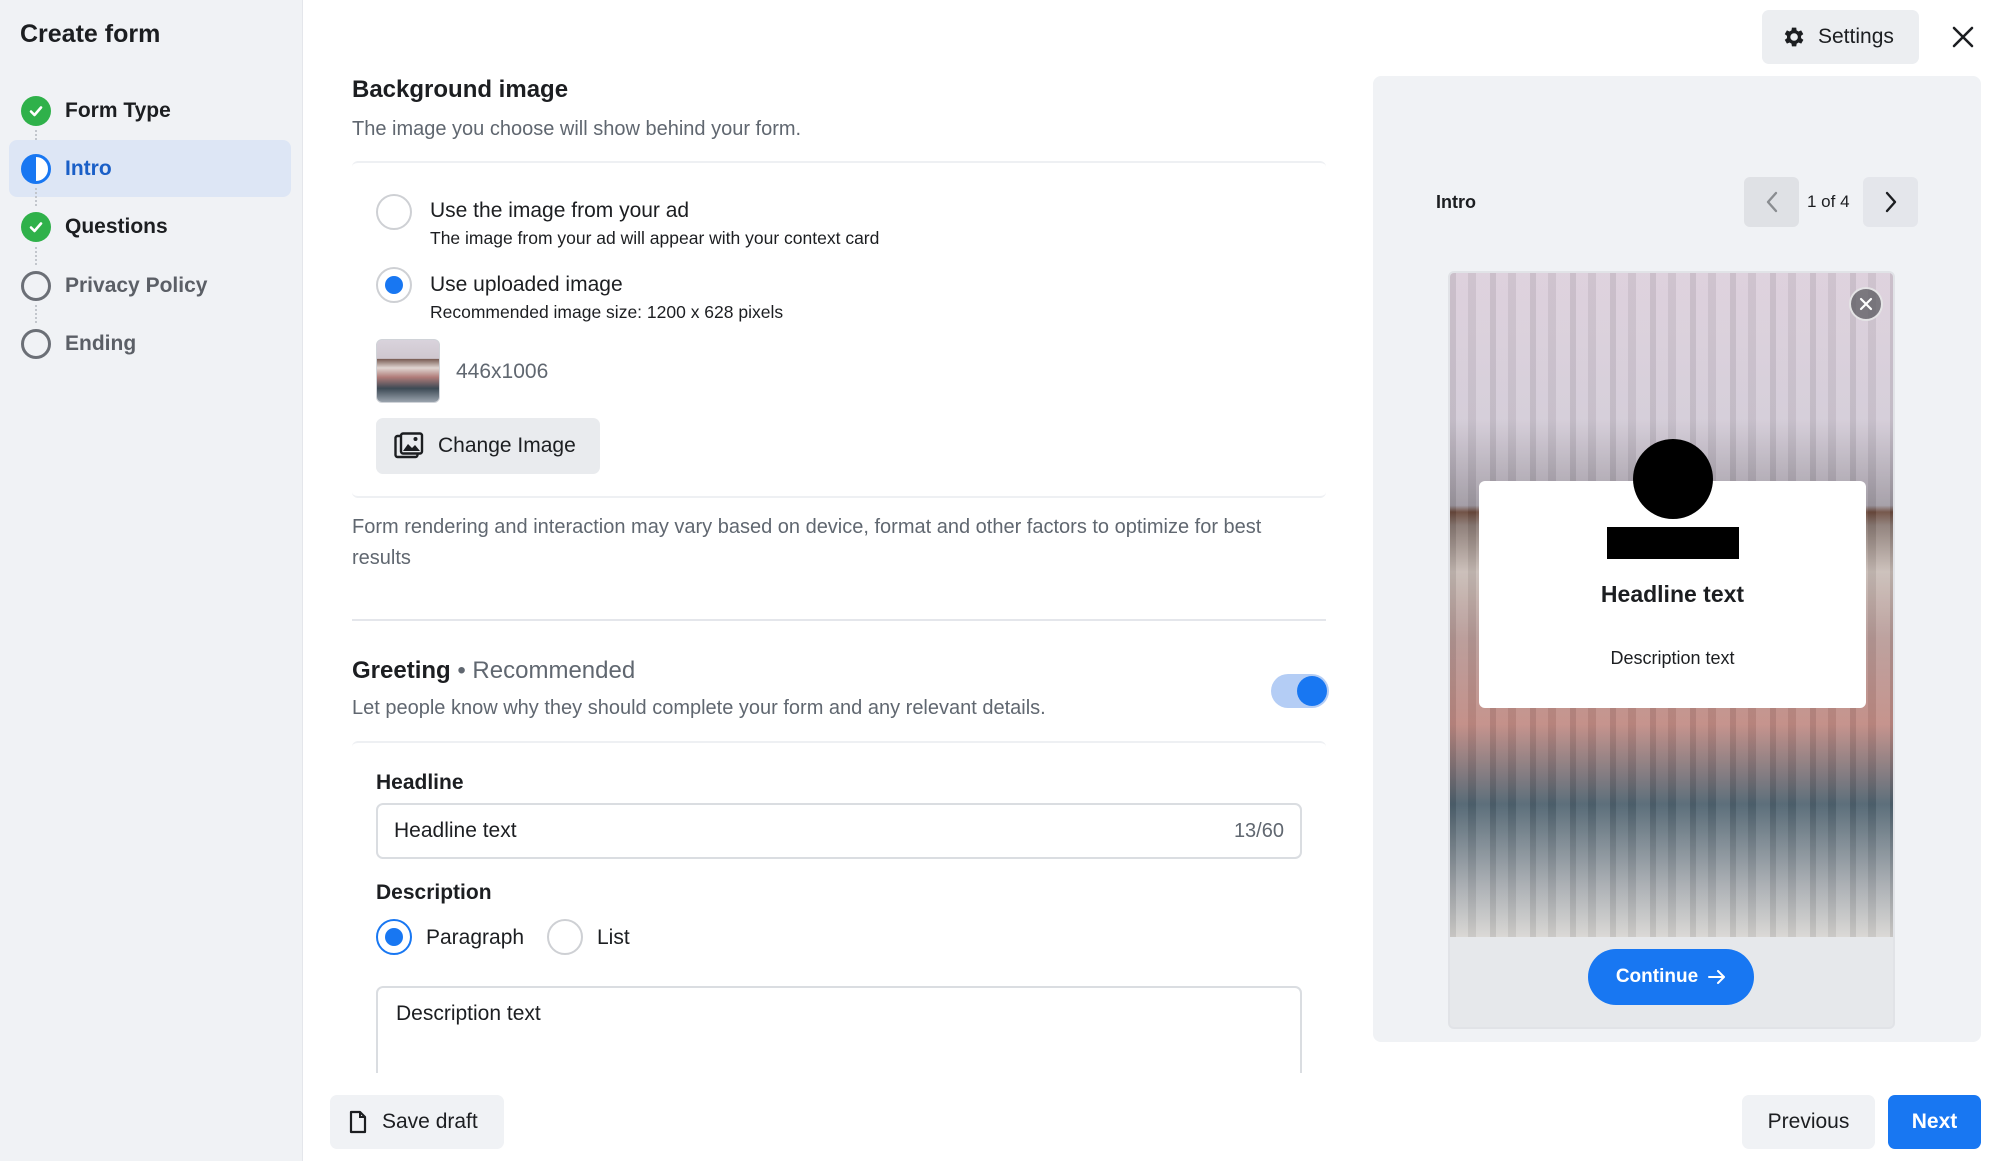 Image resolution: width=1999 pixels, height=1161 pixels. What do you see at coordinates (408, 371) in the screenshot?
I see `uploaded-image-thumbnail` at bounding box center [408, 371].